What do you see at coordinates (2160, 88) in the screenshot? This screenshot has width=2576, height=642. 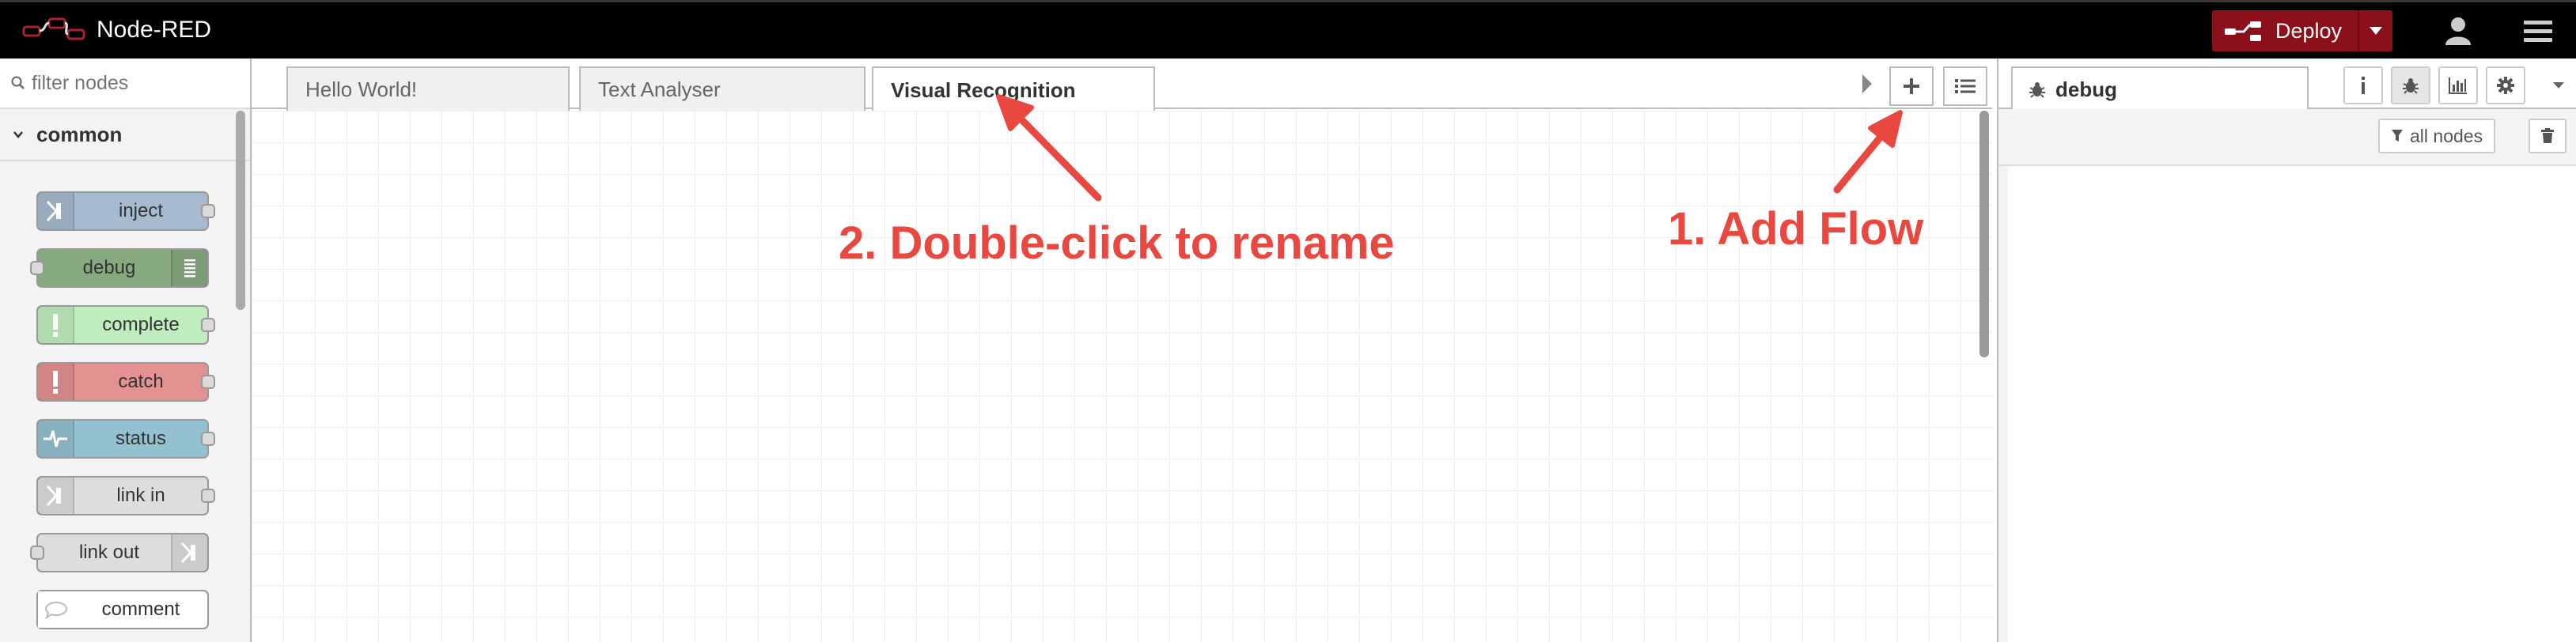 I see `sidebar-tab-debug: debug` at bounding box center [2160, 88].